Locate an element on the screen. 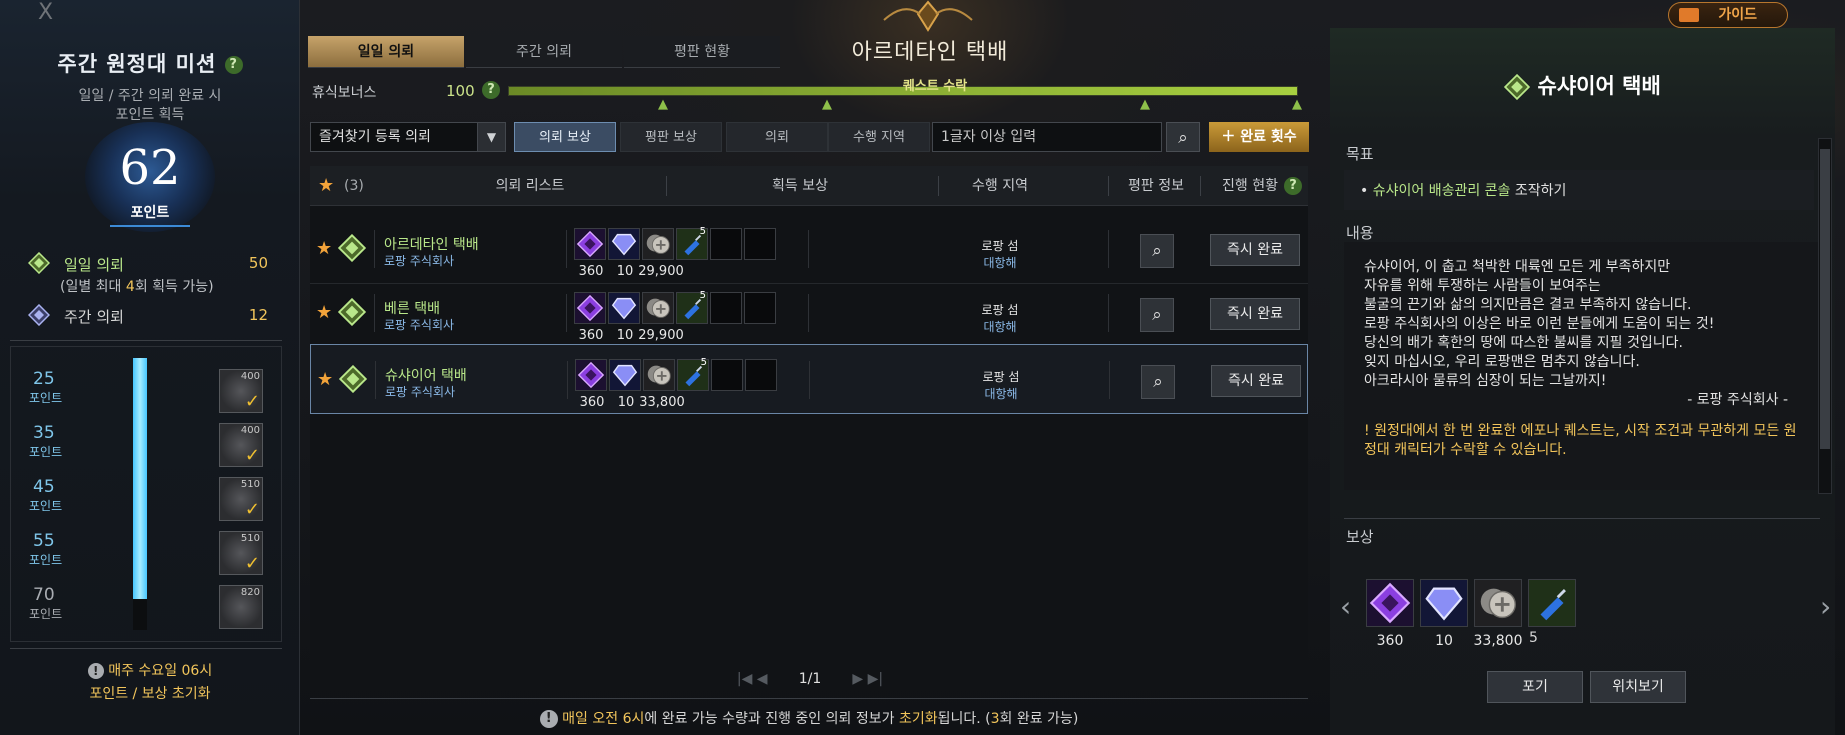  reward-count: 5 is located at coordinates (702, 295).